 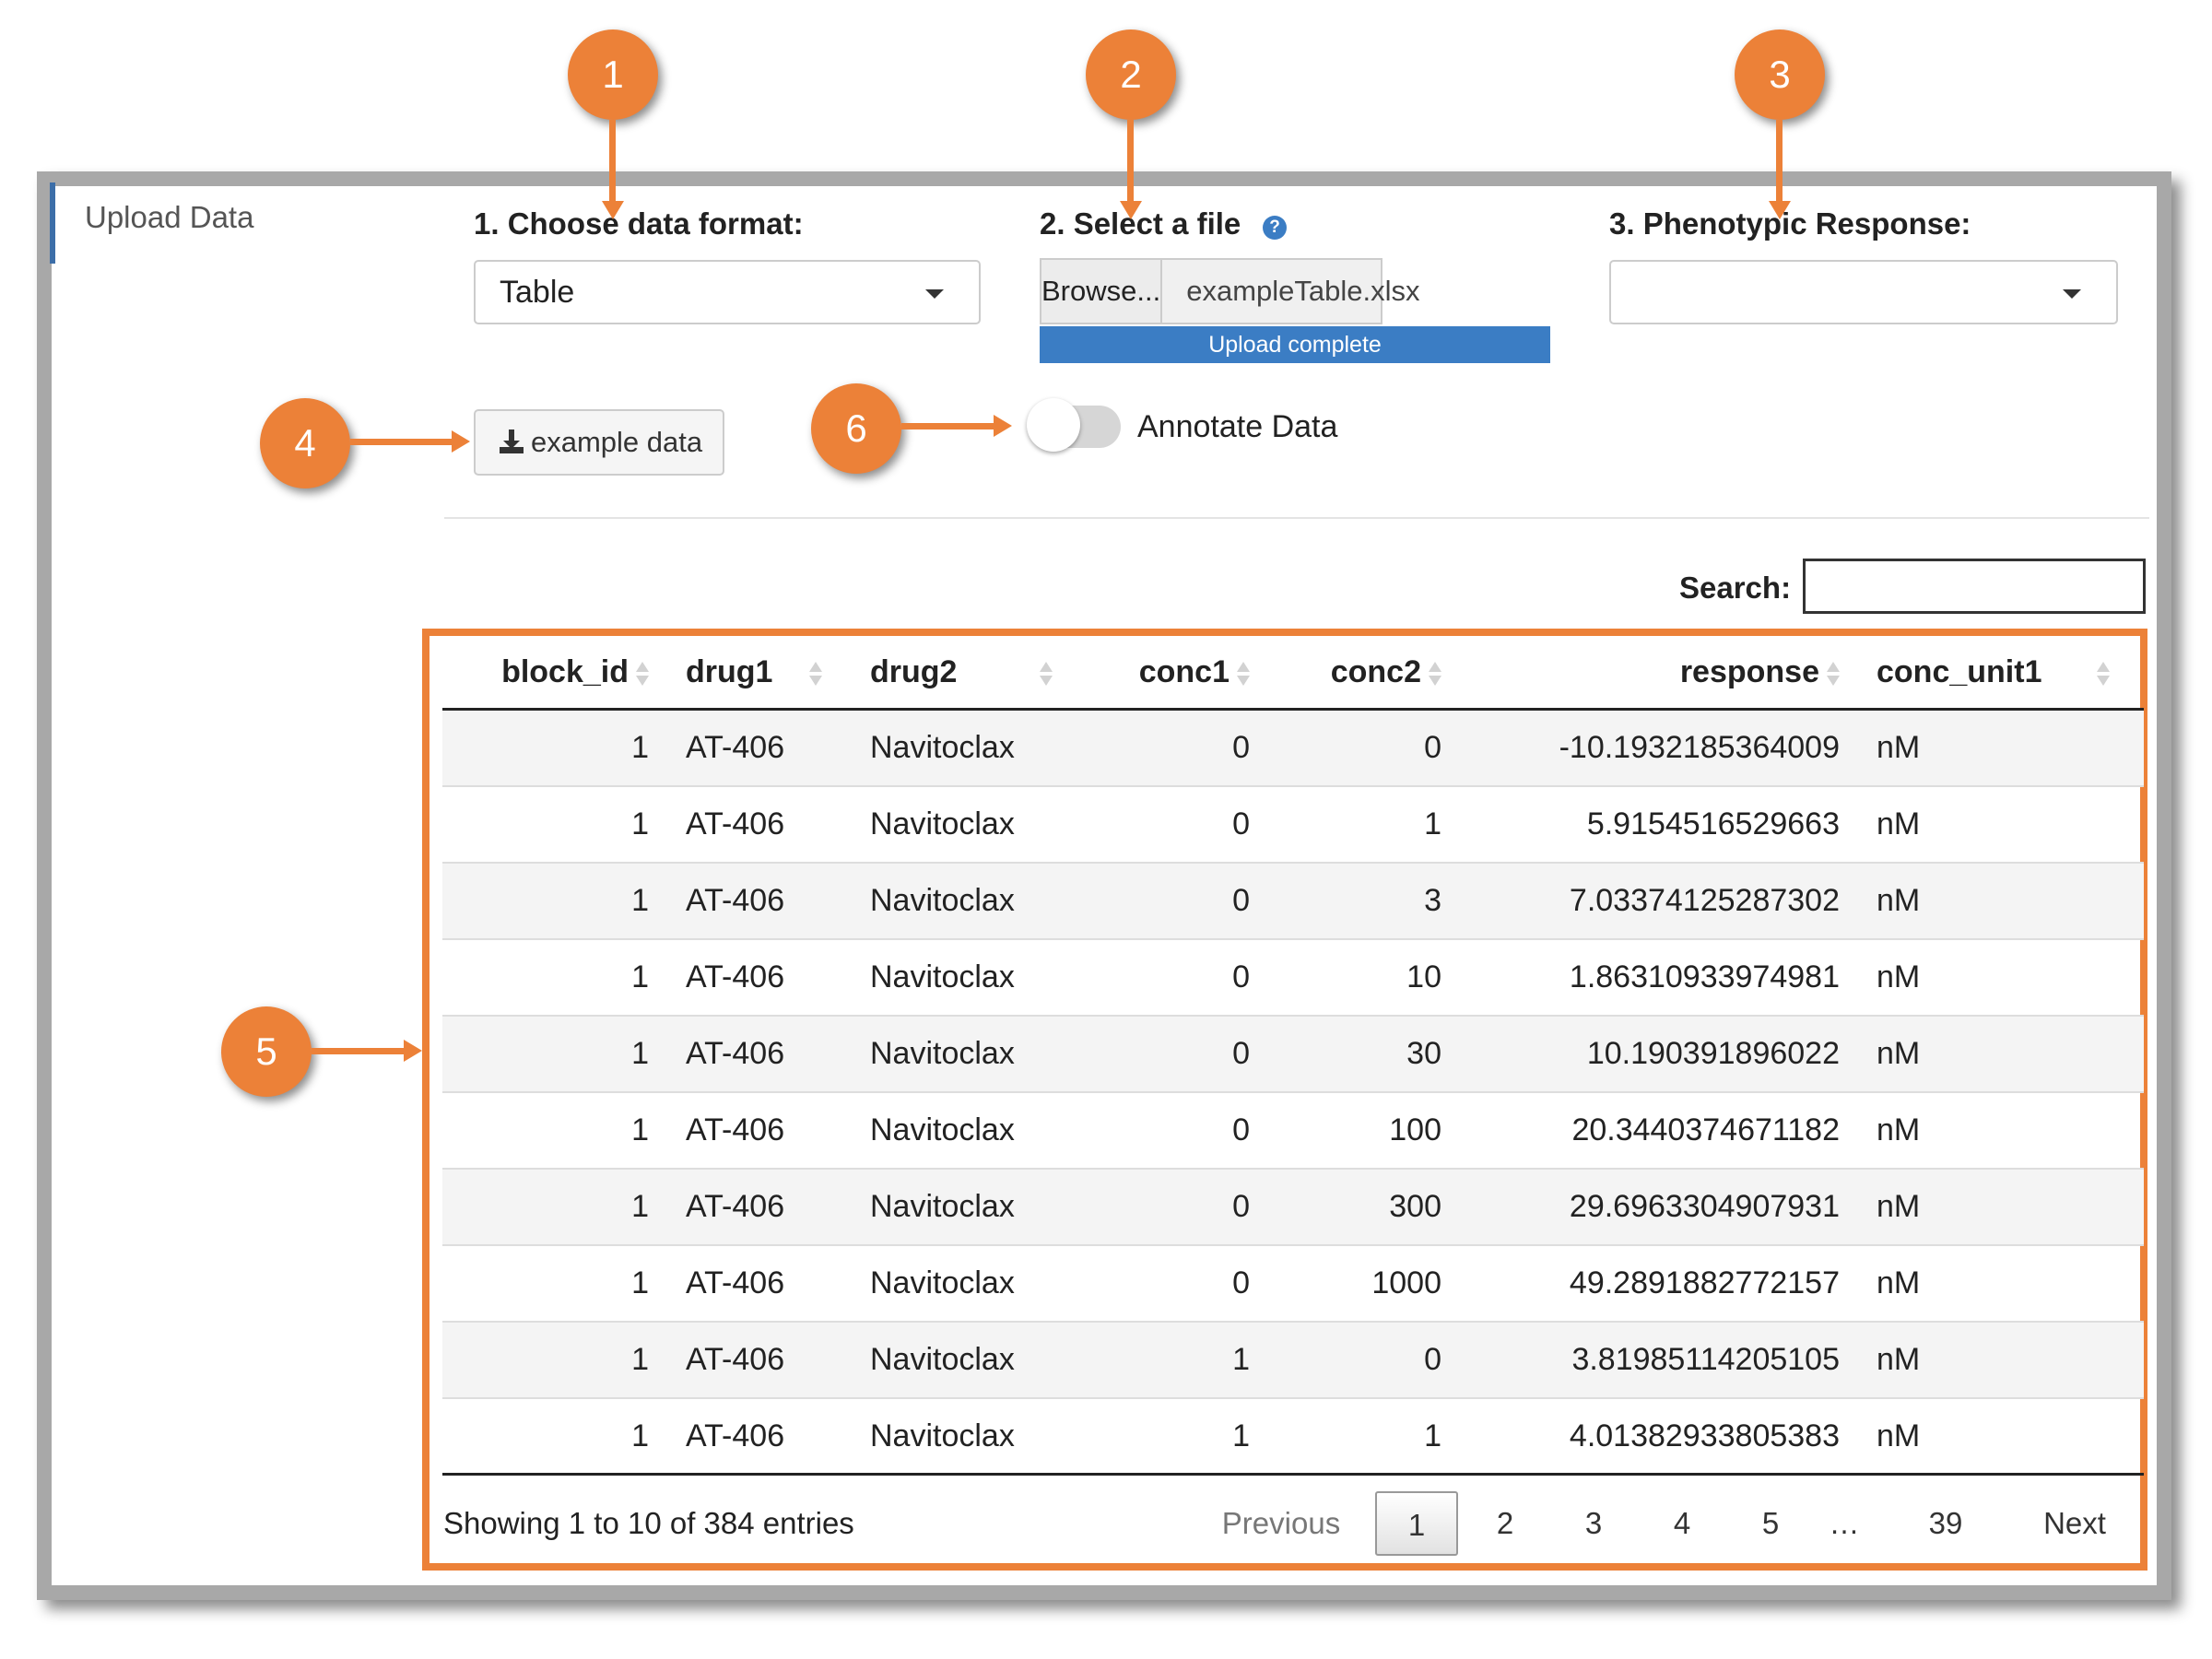 I want to click on format-select: Table, so click(x=727, y=292).